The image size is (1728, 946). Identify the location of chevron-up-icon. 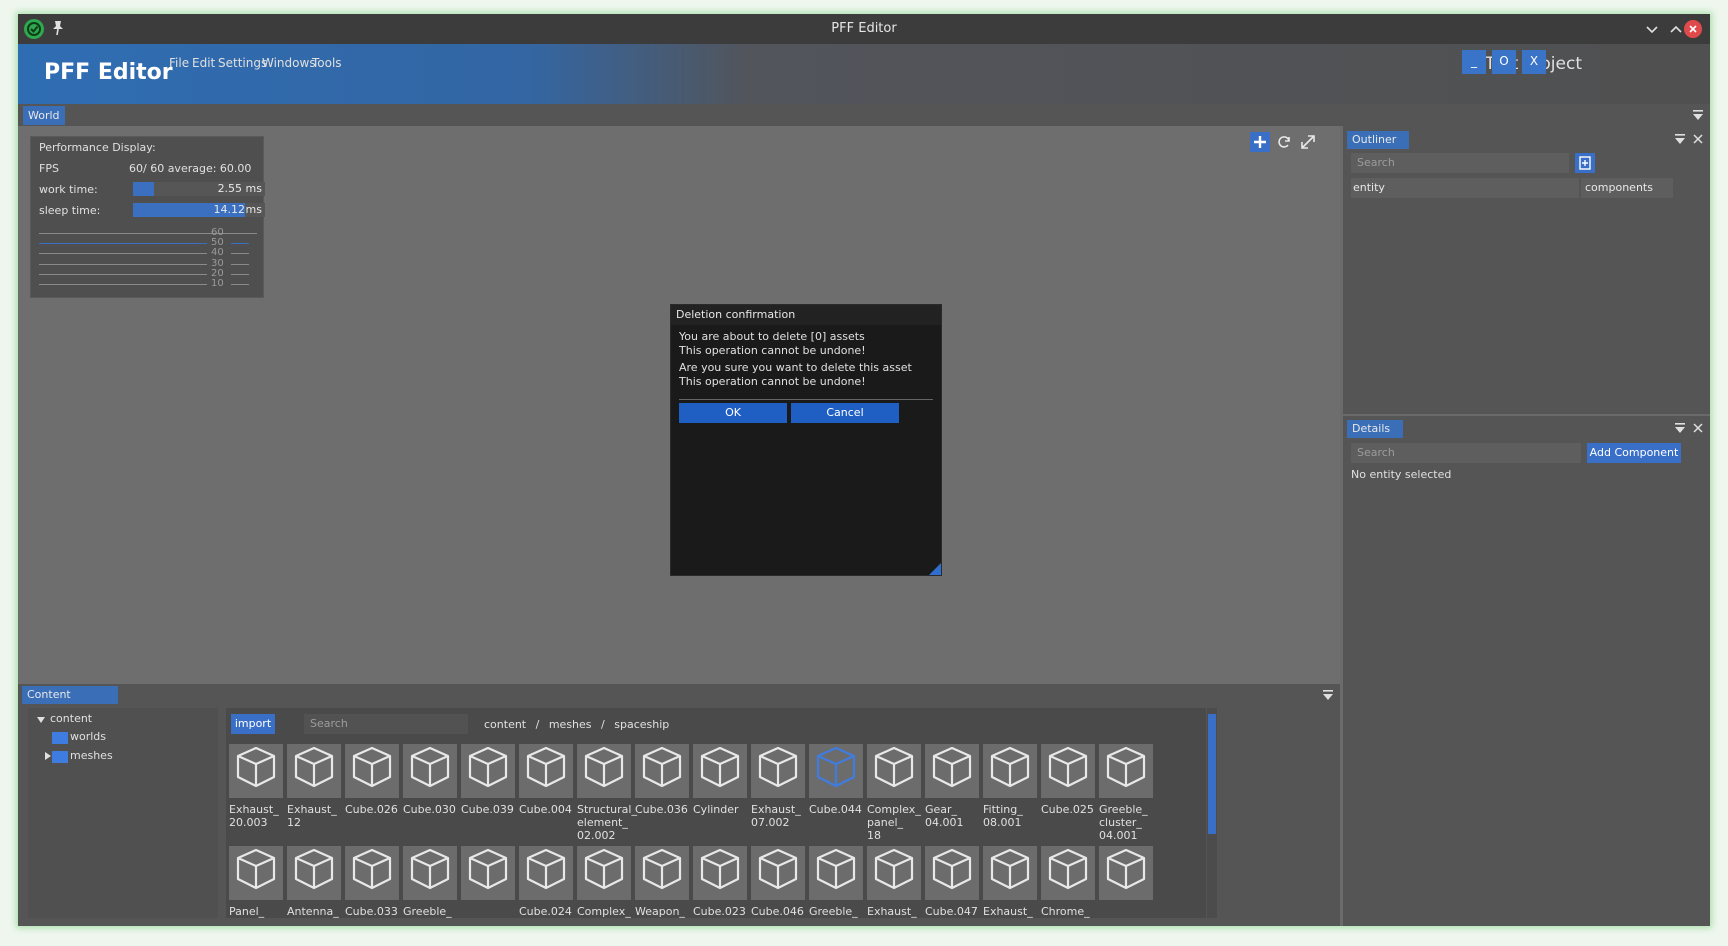
(1676, 29).